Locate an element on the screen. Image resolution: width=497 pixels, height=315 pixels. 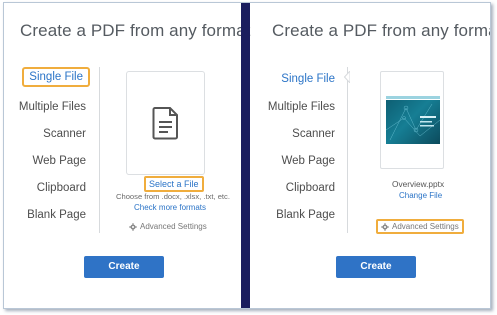
selected-file-name: Overview.pptx is located at coordinates (418, 184).